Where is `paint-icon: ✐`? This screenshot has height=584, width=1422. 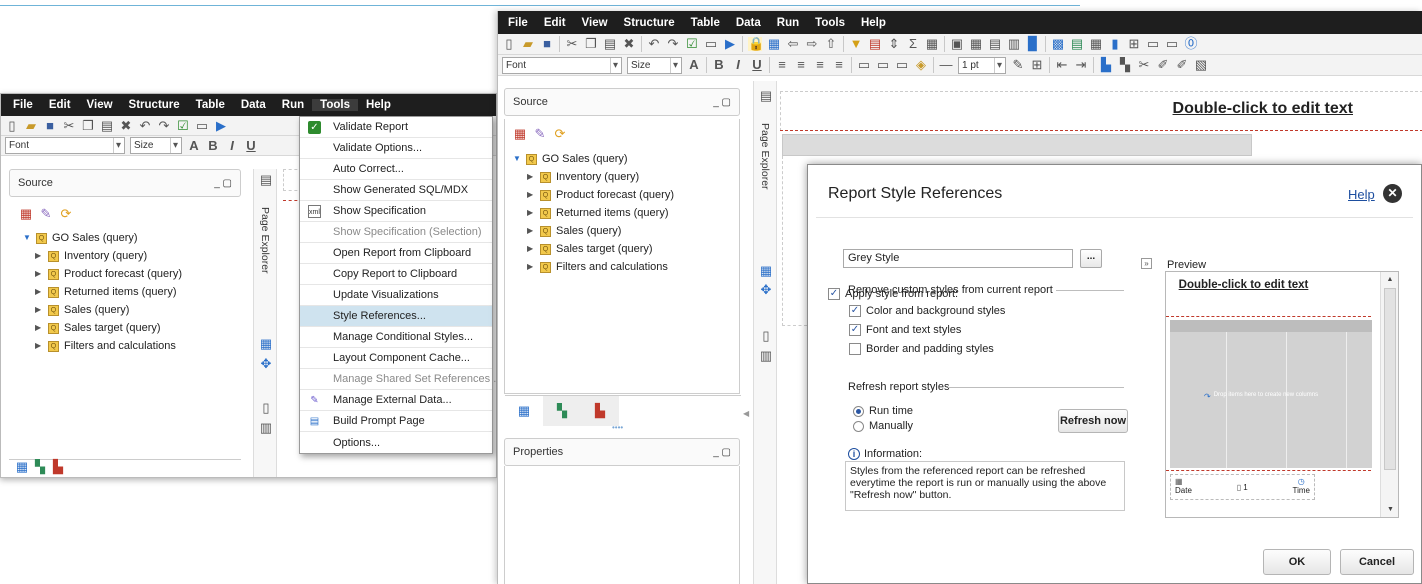 paint-icon: ✐ is located at coordinates (1182, 65).